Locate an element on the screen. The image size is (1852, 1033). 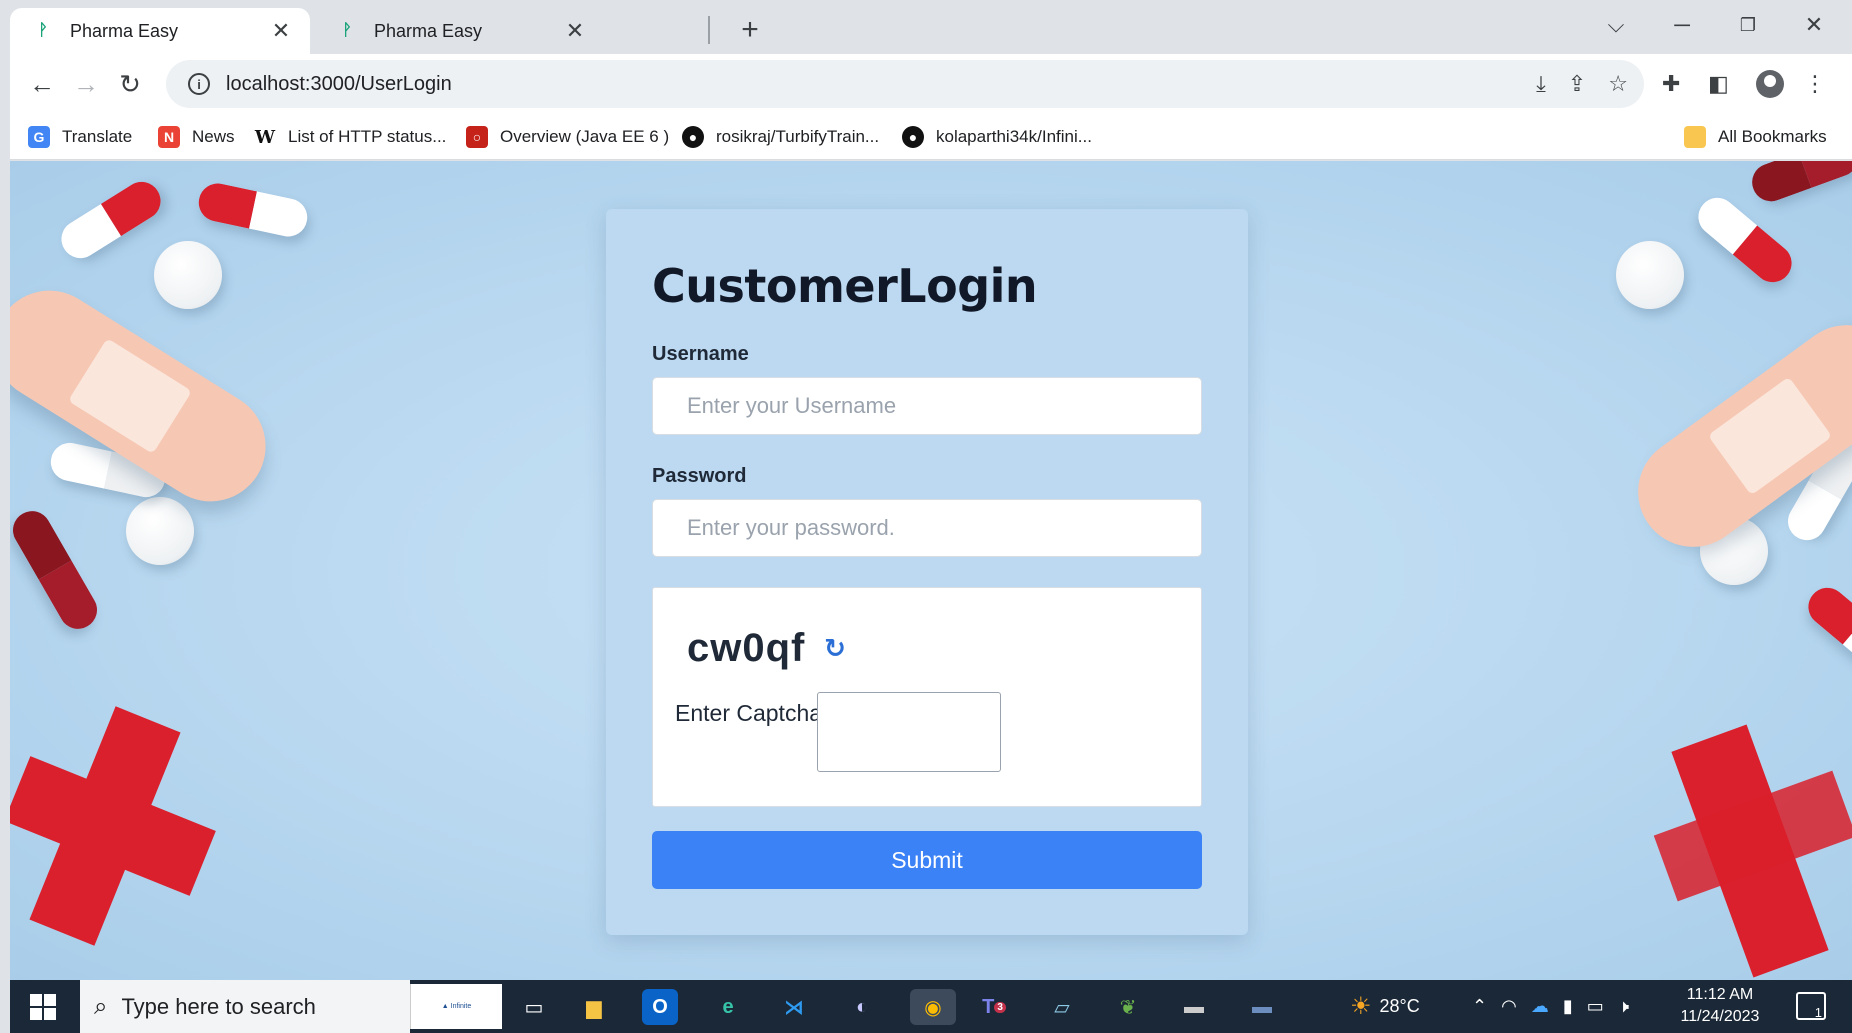
captcha-box: cw0qf ↻ Enter Captcha is located at coordinates (927, 697).